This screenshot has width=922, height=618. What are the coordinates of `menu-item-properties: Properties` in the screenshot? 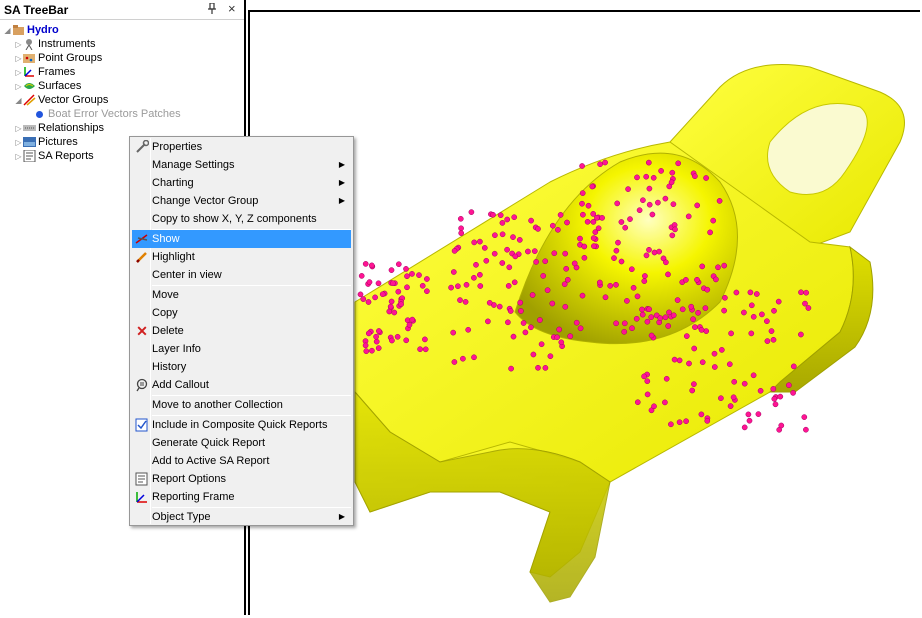 It's located at (241, 147).